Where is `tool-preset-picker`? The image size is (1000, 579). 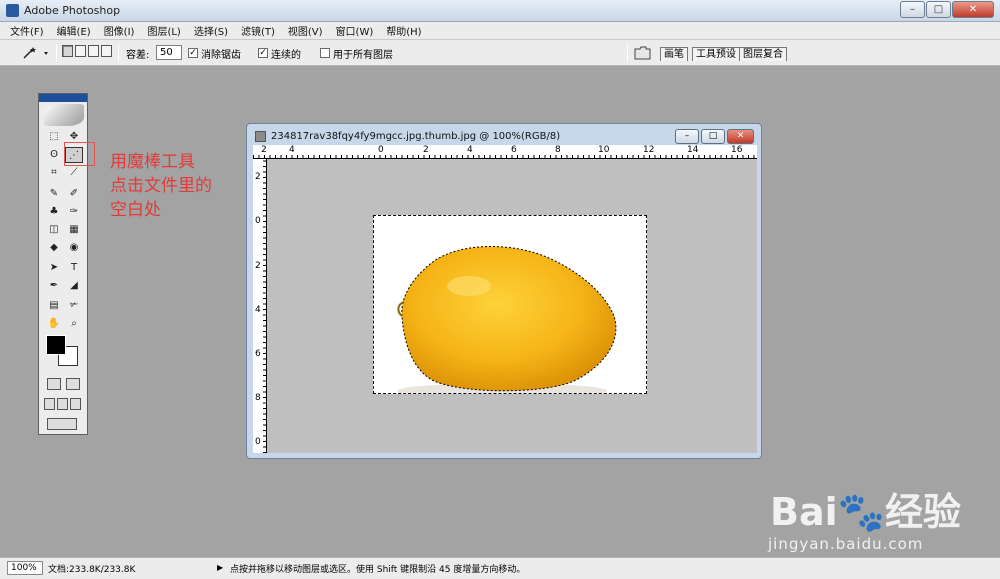 tool-preset-picker is located at coordinates (35, 53).